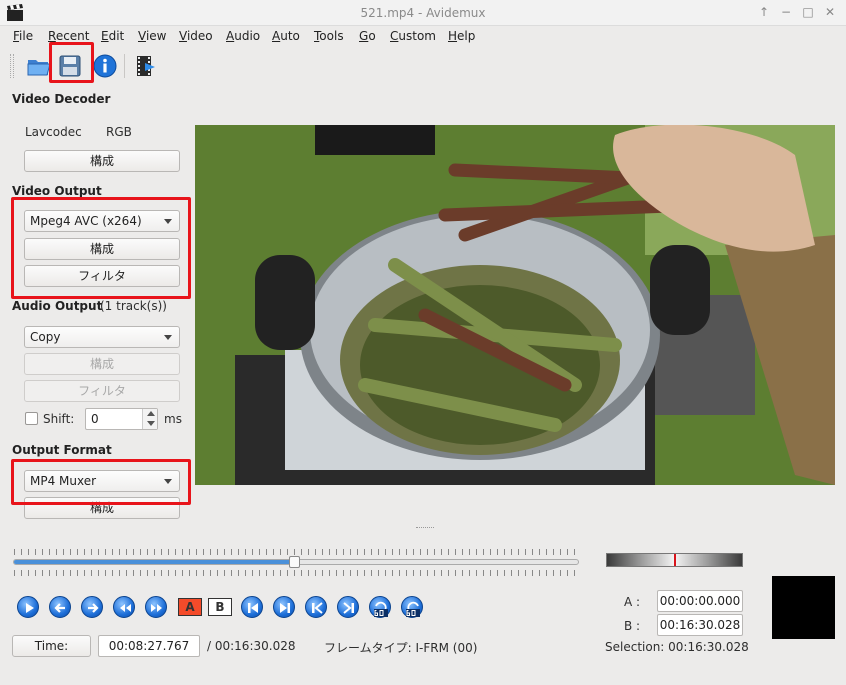 This screenshot has height=685, width=846. I want to click on forward-60-icon, so click(413, 609).